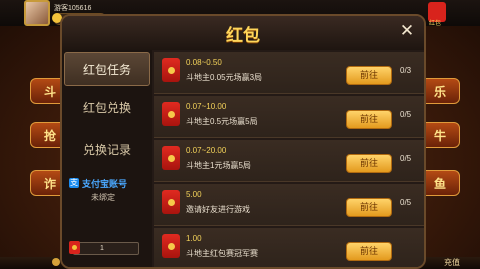  I want to click on game-button-right-3: 鱼, so click(440, 183).